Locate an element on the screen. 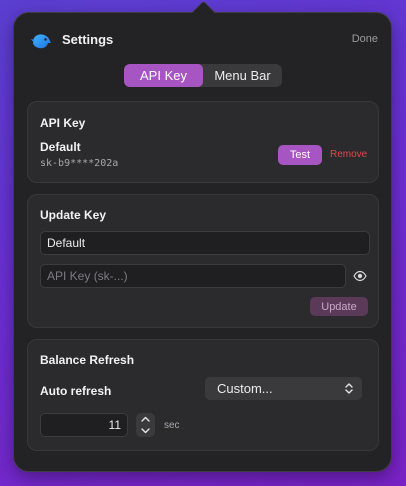 This screenshot has height=486, width=406. done-button: Done is located at coordinates (365, 39).